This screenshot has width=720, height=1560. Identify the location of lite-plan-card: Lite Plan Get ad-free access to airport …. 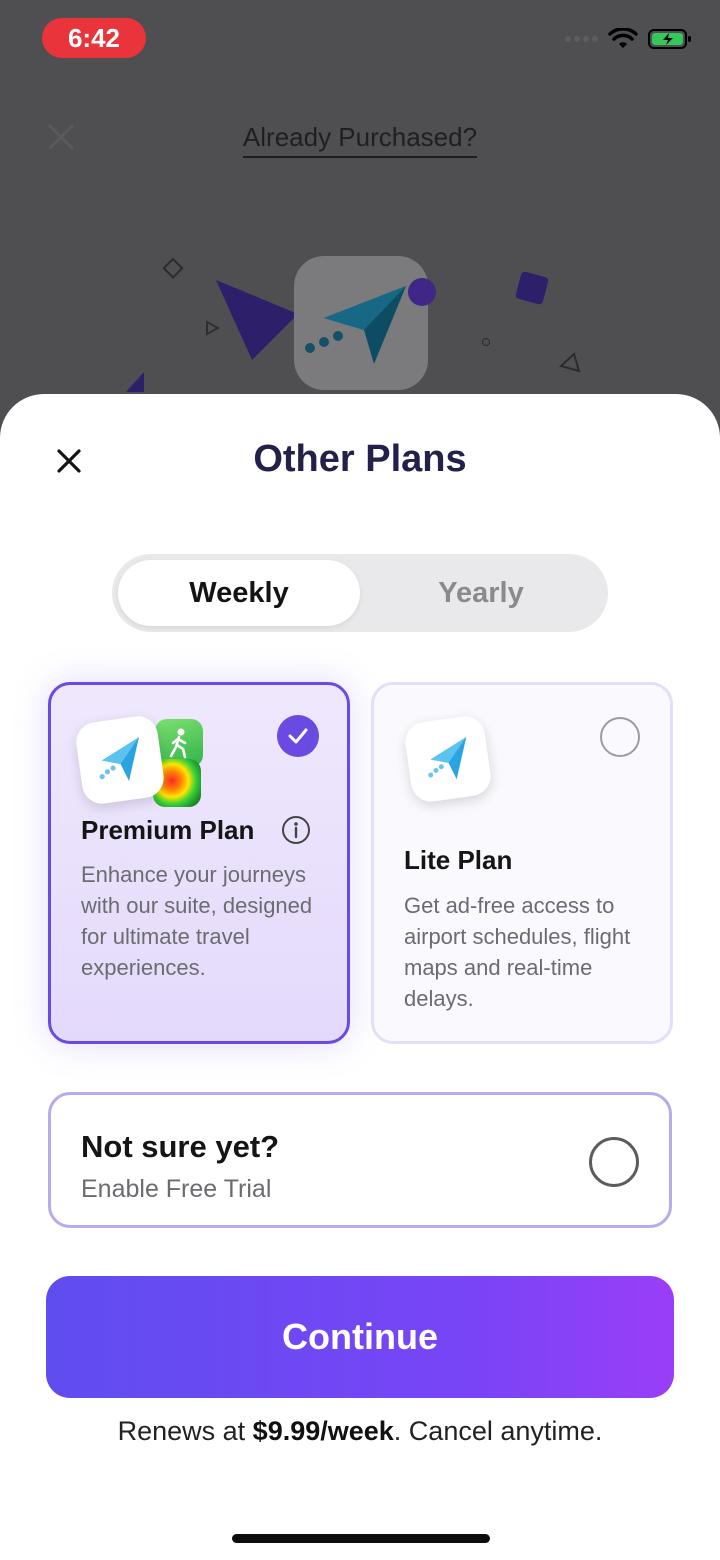
(522, 863).